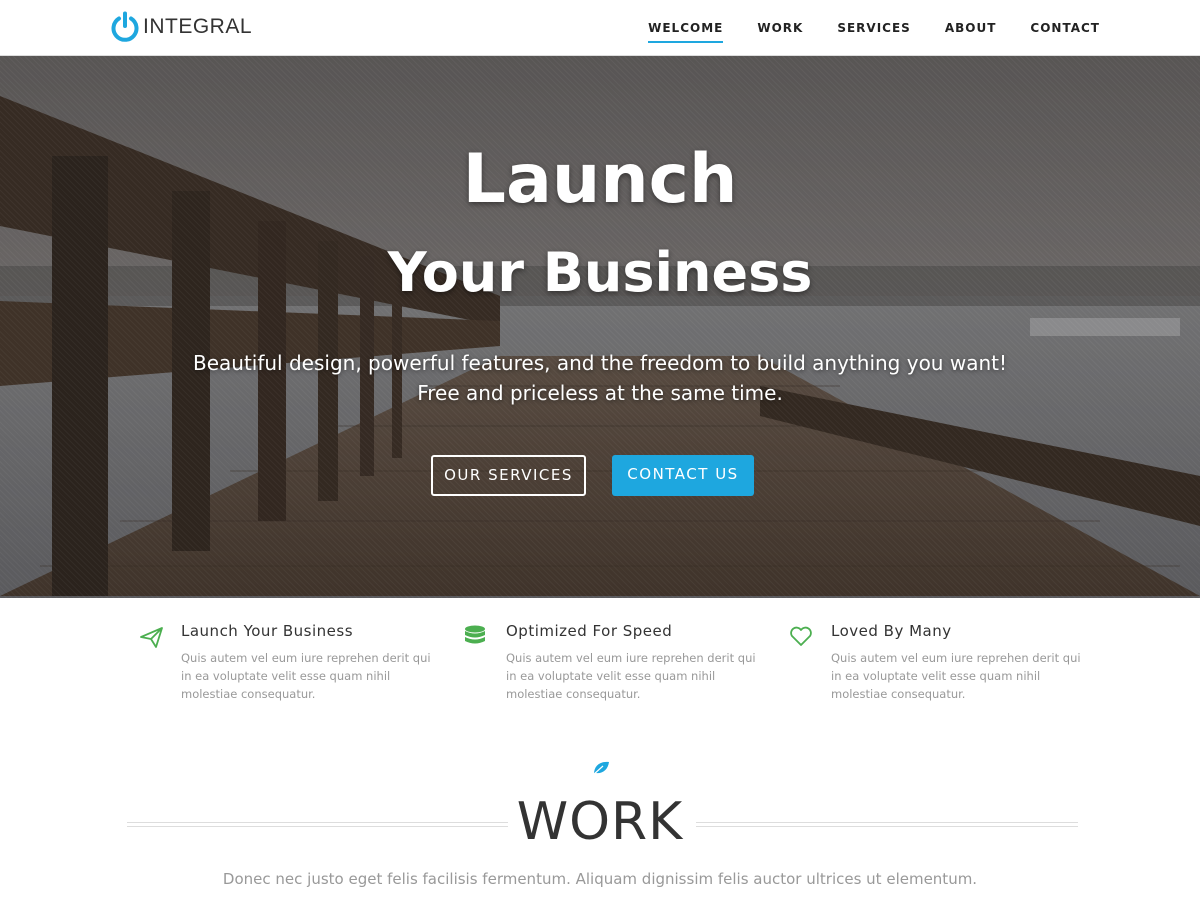 This screenshot has height=900, width=1200. I want to click on nav-about: ABOUT, so click(971, 28).